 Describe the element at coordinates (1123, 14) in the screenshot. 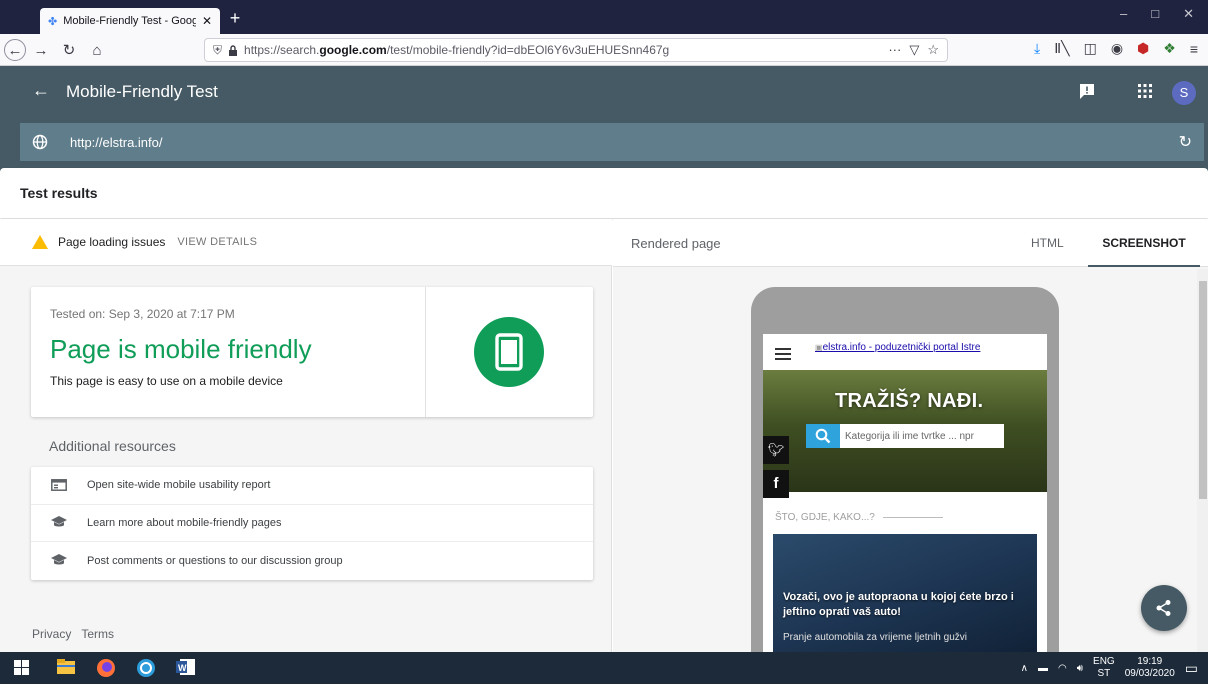

I see `minimize-icon: –` at that location.